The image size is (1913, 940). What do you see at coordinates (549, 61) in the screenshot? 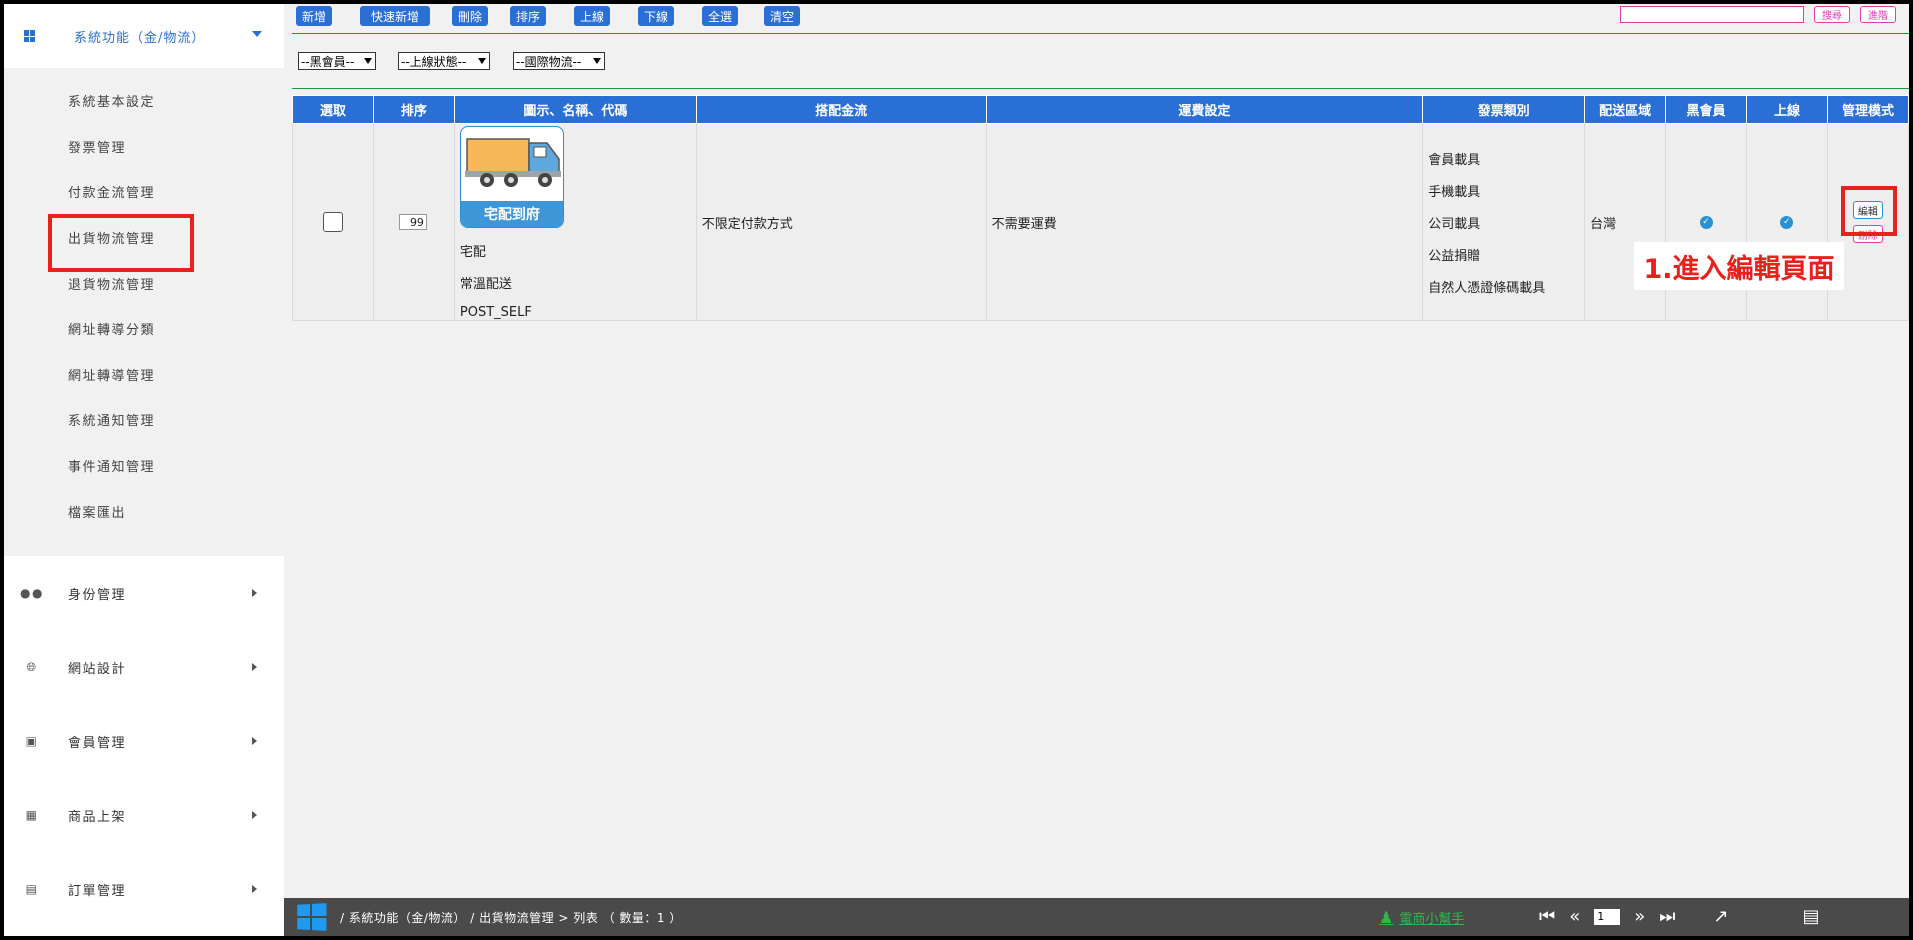
I see `filter-label: --國際物流--` at bounding box center [549, 61].